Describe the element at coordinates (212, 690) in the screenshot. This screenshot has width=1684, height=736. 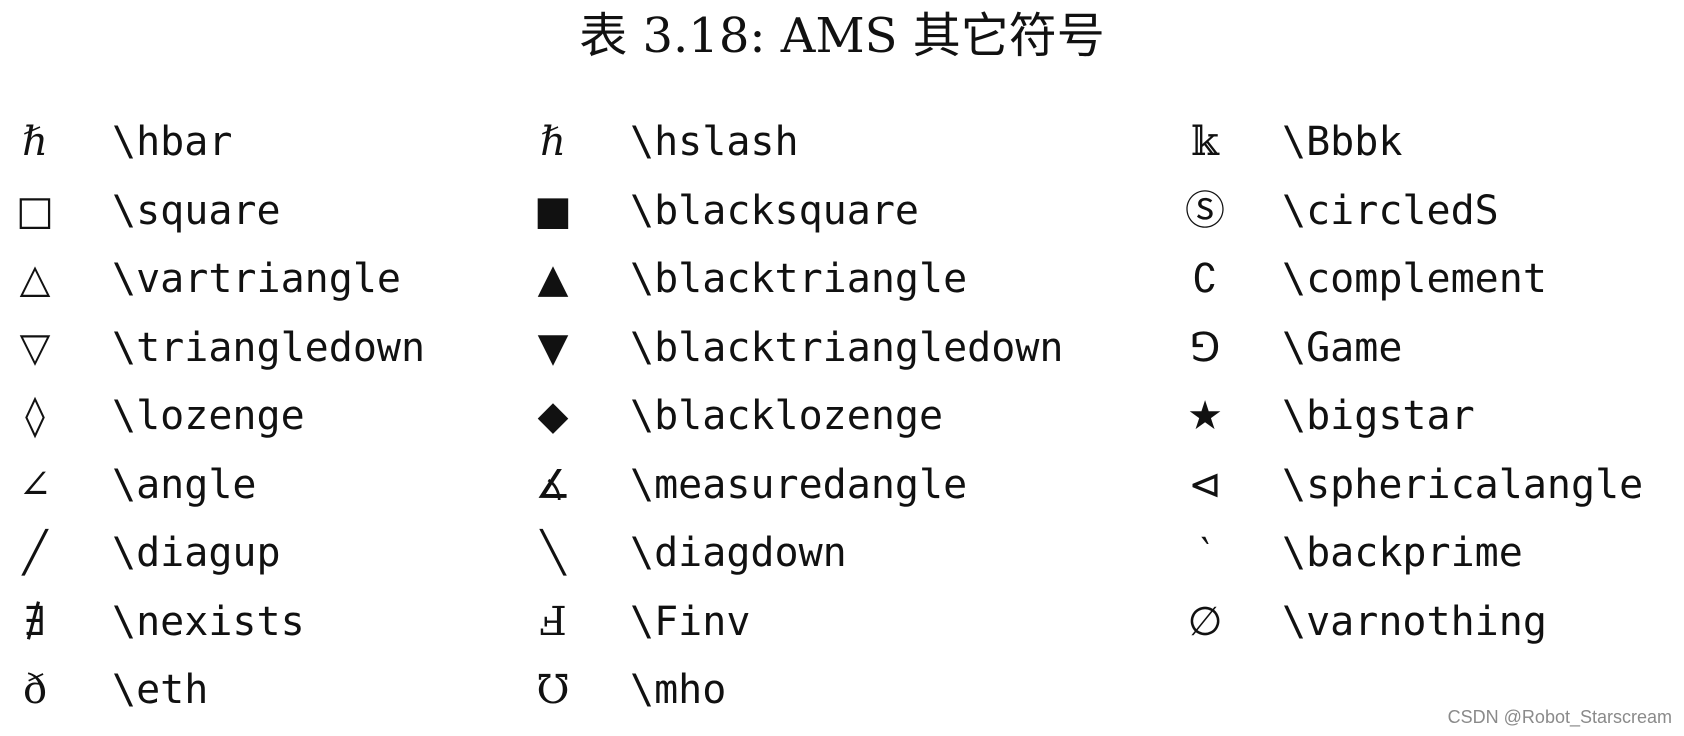
I see `symbol-row: ð \eth` at that location.